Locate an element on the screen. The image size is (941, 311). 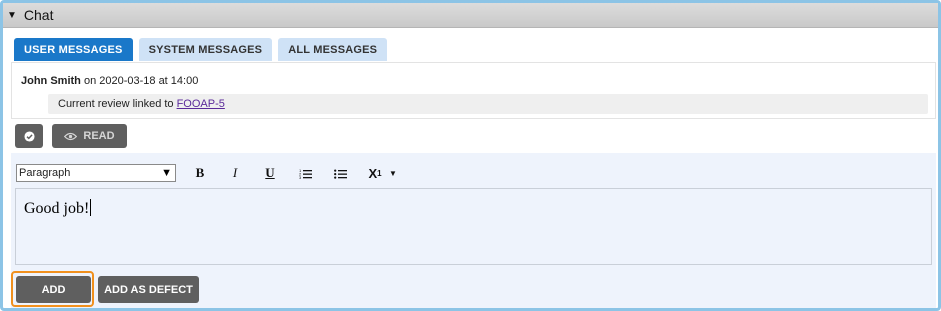
comment-text: Good job! is located at coordinates (57, 208).